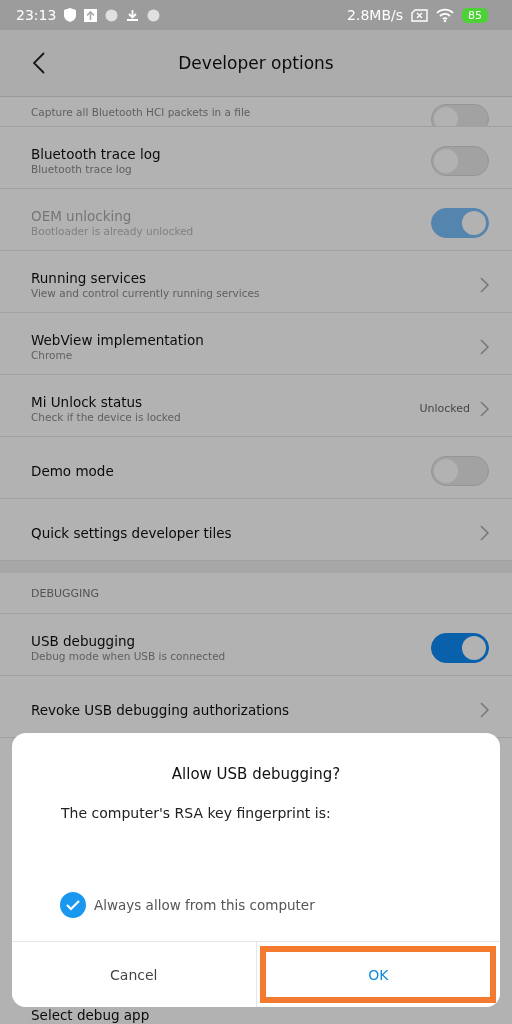 The height and width of the screenshot is (1024, 512). What do you see at coordinates (256, 282) in the screenshot?
I see `settings-row: Running services View and control currently running services` at bounding box center [256, 282].